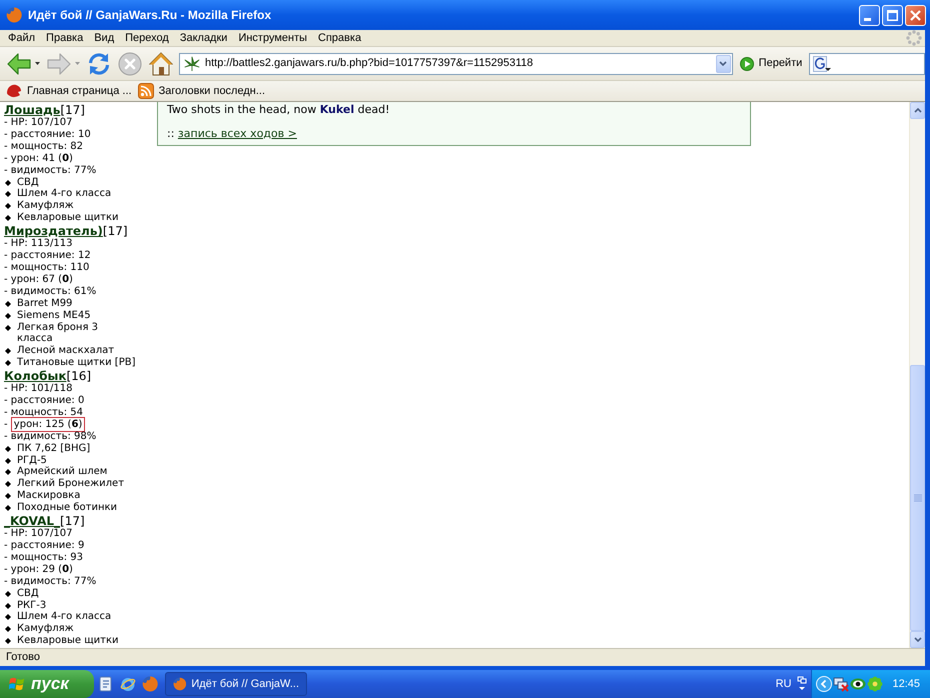  I want to click on reload-icon, so click(99, 64).